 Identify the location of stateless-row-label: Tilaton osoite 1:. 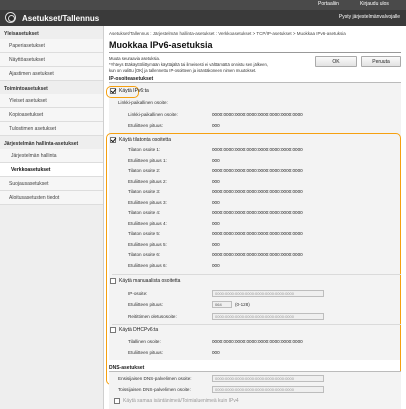
(144, 149).